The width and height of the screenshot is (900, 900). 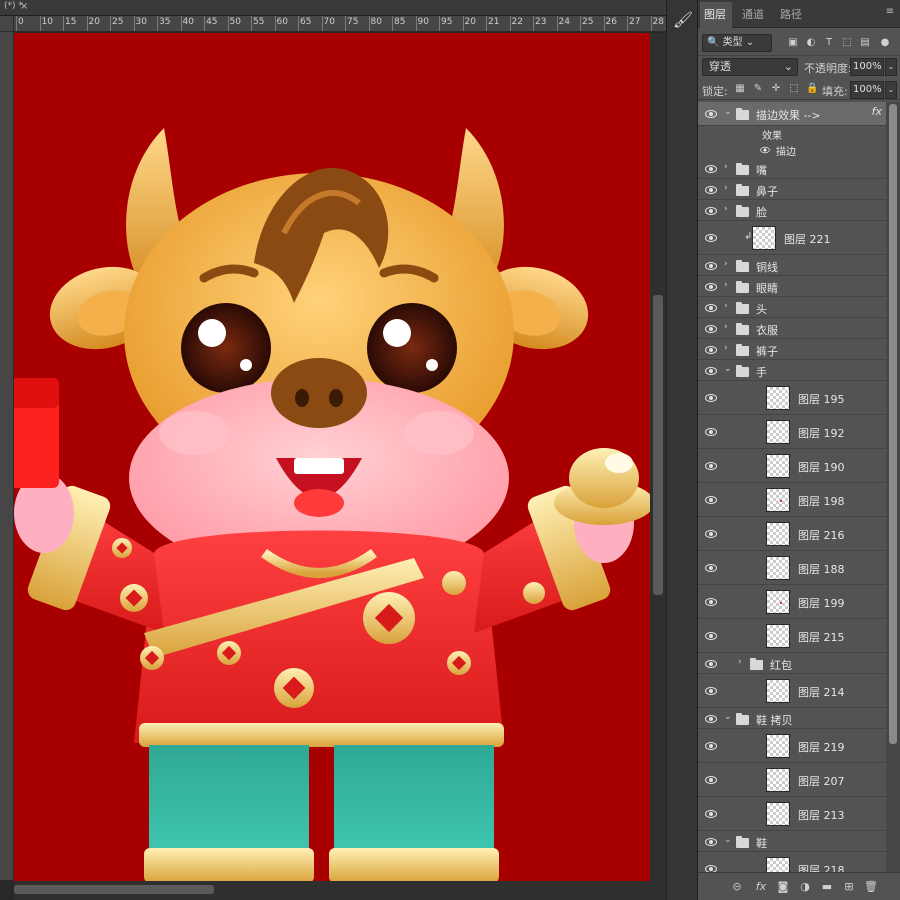 I want to click on adjustment-filter-icon: ◐, so click(x=811, y=43).